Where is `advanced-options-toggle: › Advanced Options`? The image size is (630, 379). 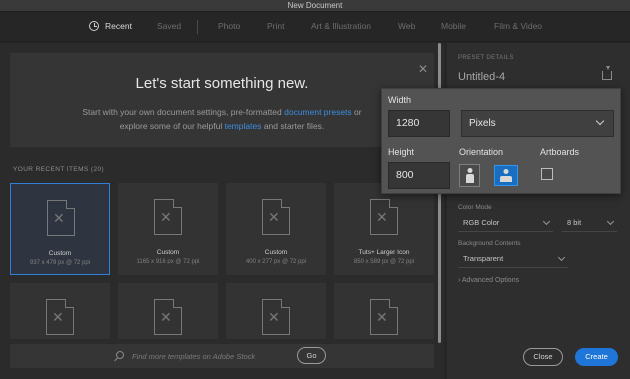 advanced-options-toggle: › Advanced Options is located at coordinates (488, 280).